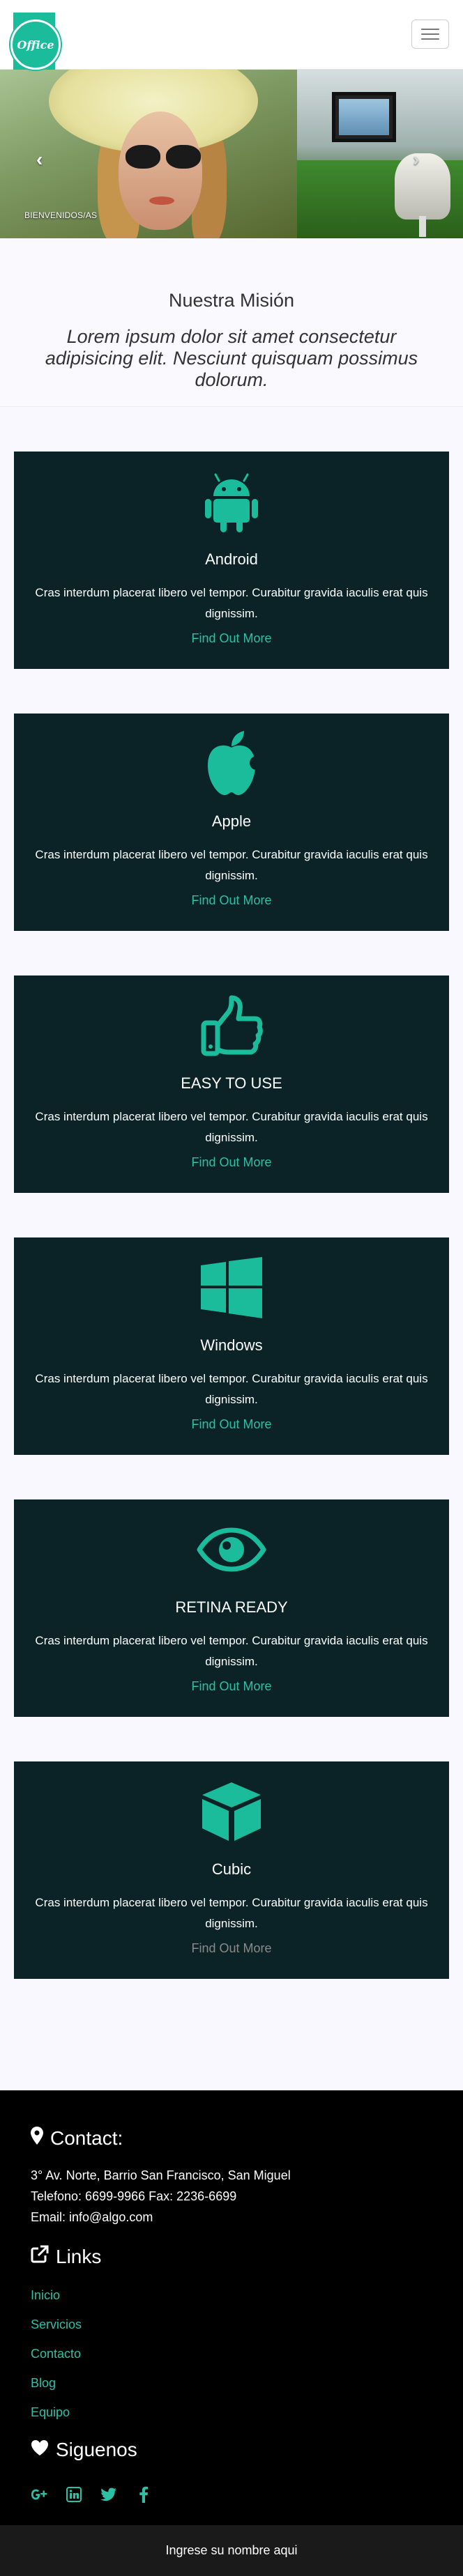 This screenshot has height=2576, width=463. I want to click on carousel-slide-office, so click(380, 154).